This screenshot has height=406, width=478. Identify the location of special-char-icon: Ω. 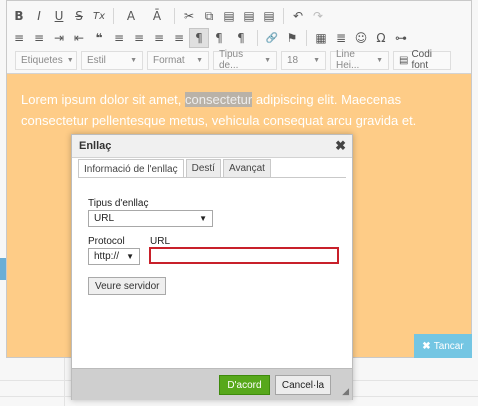
(381, 38).